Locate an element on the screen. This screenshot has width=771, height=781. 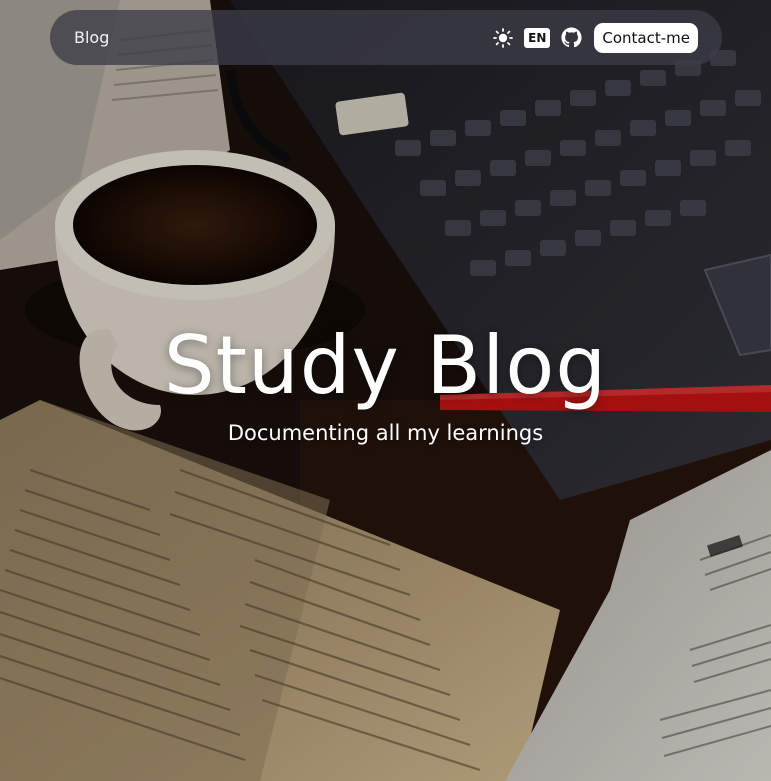
page-title: Study Blog is located at coordinates (385, 365).